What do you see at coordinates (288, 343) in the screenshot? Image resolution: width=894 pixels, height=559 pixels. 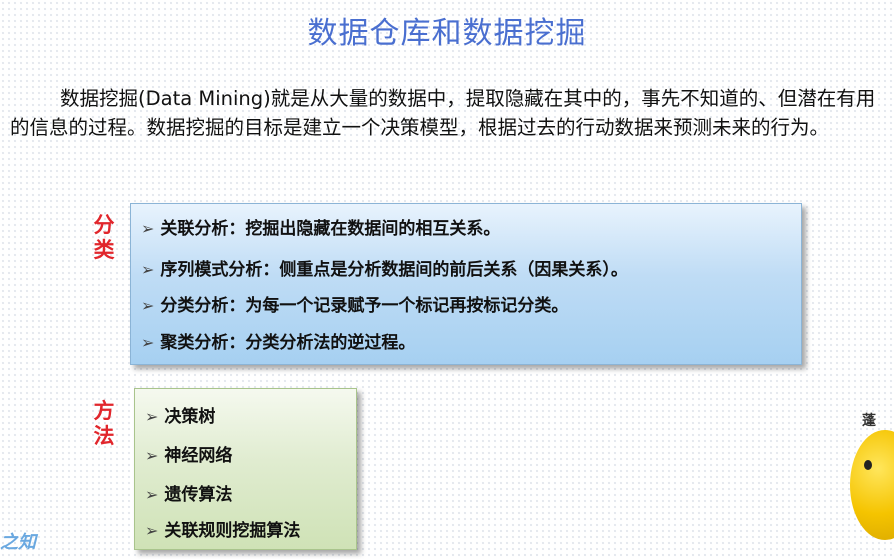 I see `classification-item-text: 聚类分析：分类分析法的逆过程。` at bounding box center [288, 343].